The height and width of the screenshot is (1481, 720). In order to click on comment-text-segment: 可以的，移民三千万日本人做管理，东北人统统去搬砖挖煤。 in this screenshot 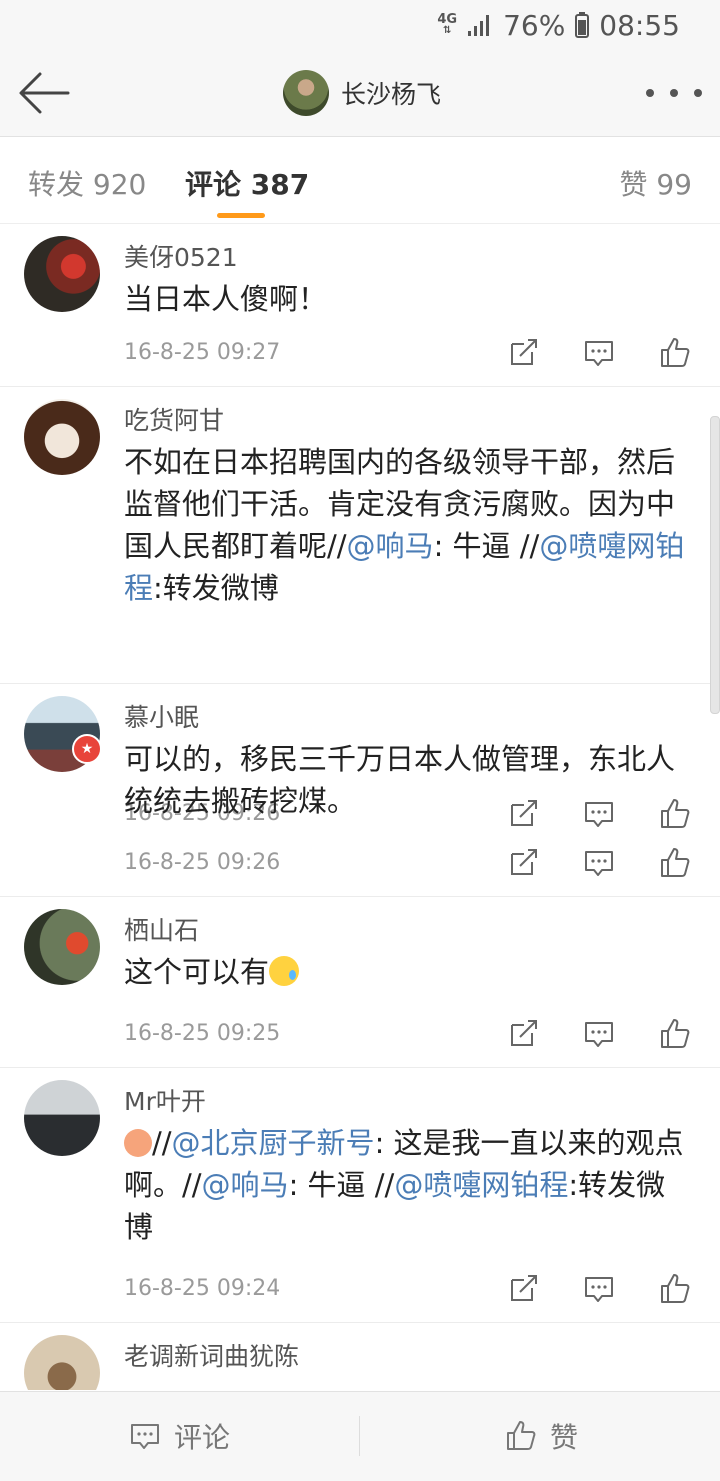, I will do `click(400, 780)`.